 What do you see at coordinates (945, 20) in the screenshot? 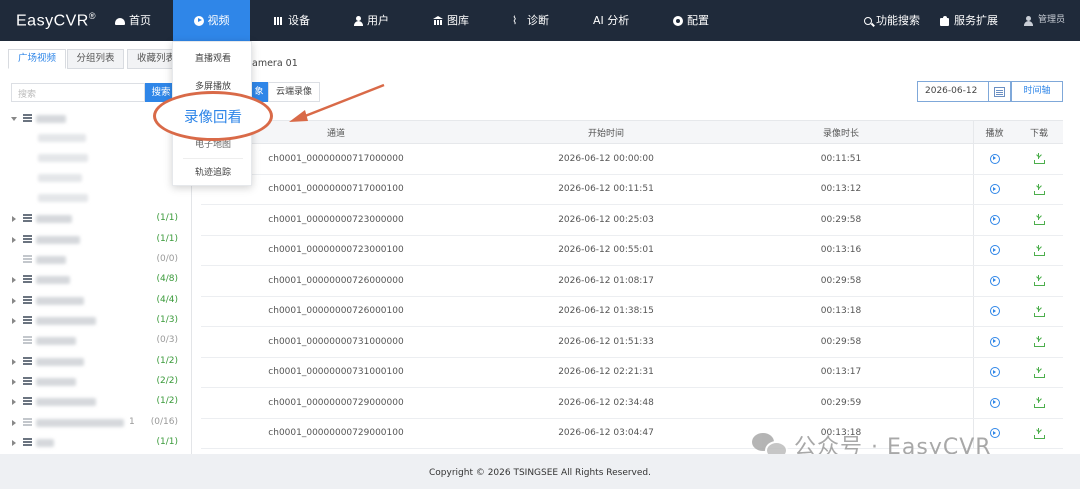
I see `puzzle-icon` at bounding box center [945, 20].